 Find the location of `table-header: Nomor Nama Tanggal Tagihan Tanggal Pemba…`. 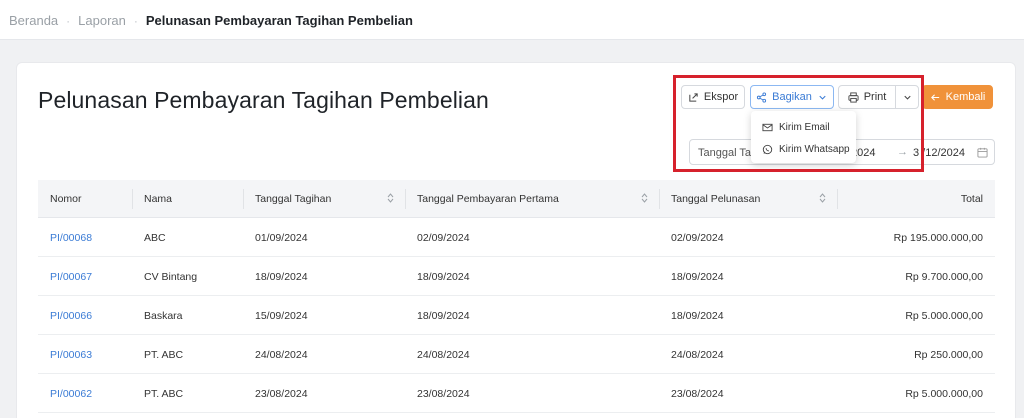

table-header: Nomor Nama Tanggal Tagihan Tanggal Pemba… is located at coordinates (516, 199).